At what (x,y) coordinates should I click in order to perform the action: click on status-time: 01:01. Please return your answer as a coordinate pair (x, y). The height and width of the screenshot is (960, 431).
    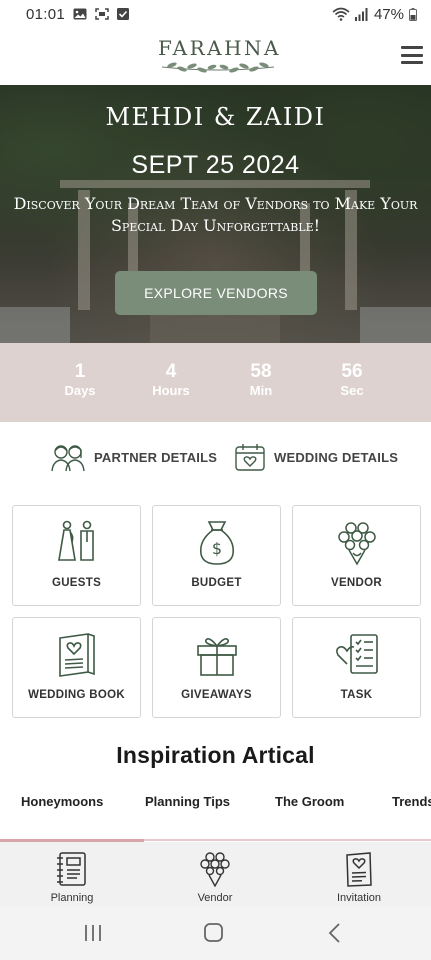
    Looking at the image, I should click on (46, 14).